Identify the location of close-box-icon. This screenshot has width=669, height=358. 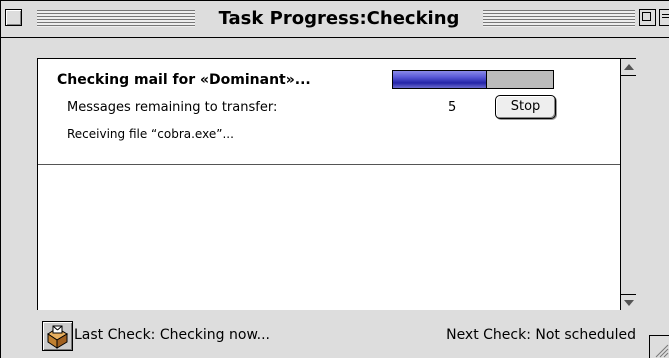
(13, 17).